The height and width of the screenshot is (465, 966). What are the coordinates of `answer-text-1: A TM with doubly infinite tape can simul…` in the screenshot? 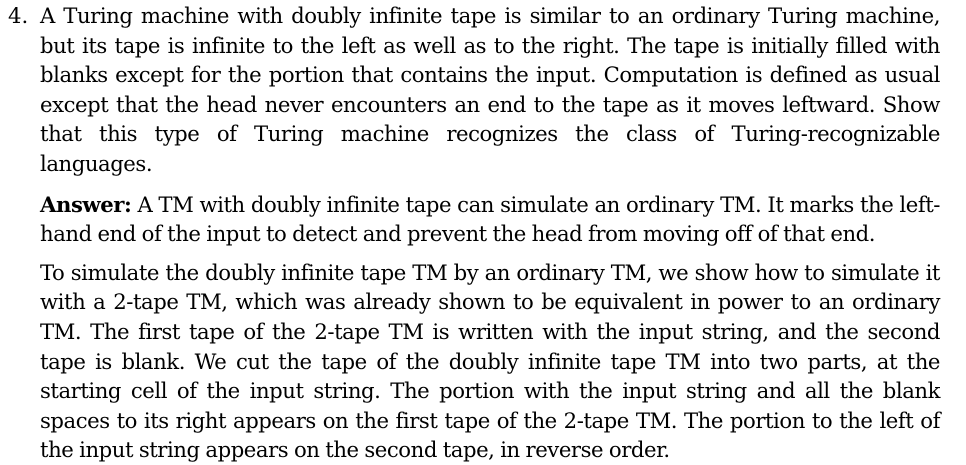 It's located at (490, 219).